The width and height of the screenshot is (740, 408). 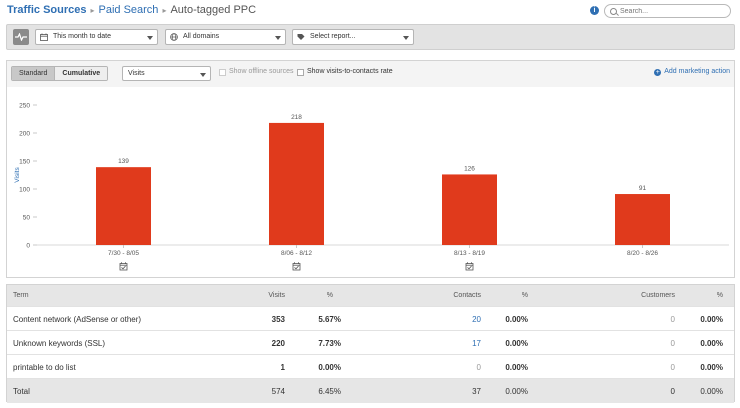 What do you see at coordinates (467, 295) in the screenshot?
I see `header-contacts: Contacts` at bounding box center [467, 295].